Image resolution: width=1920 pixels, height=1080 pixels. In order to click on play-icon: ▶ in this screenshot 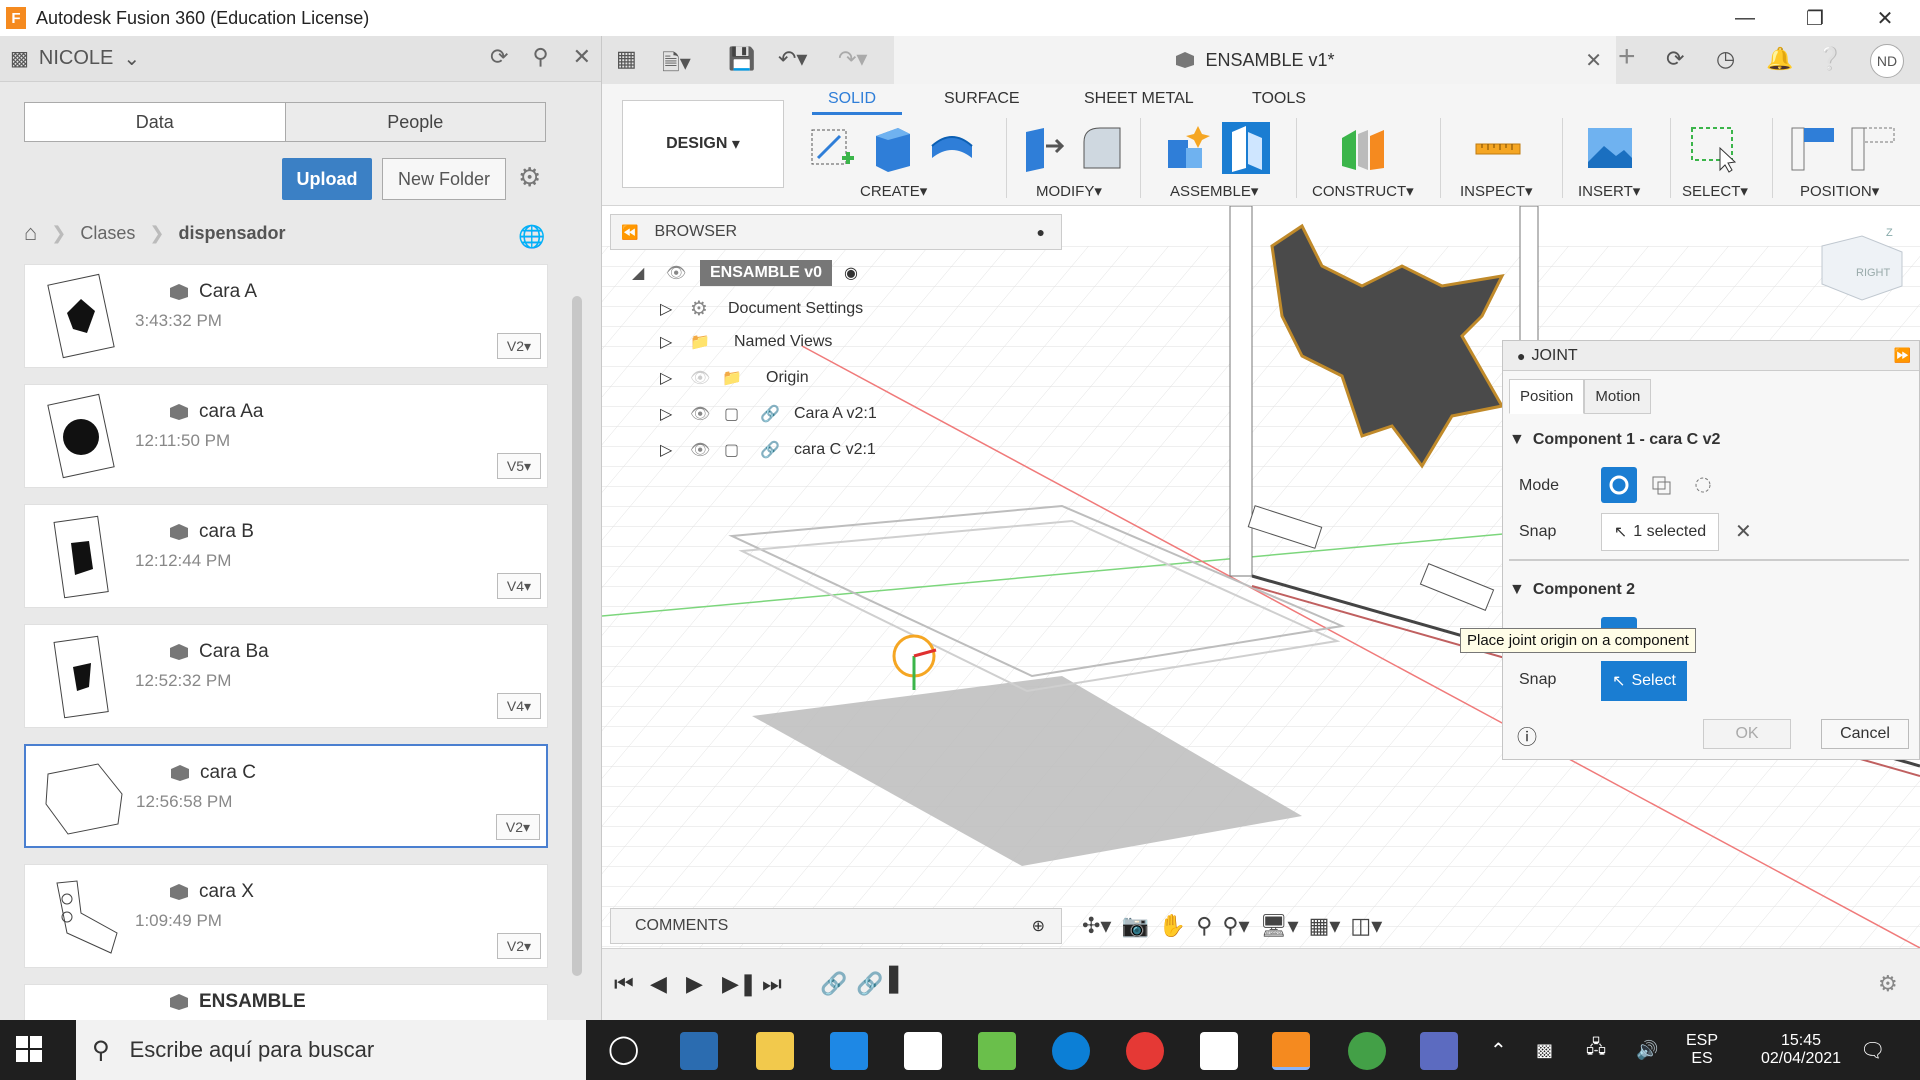, I will do `click(694, 984)`.